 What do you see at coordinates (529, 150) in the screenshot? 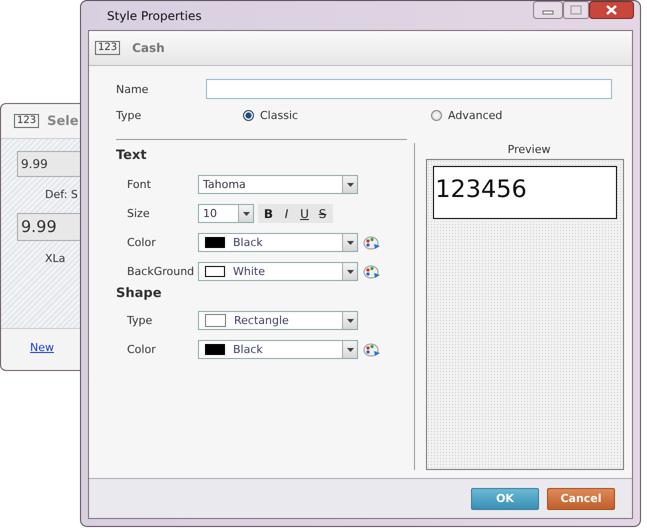
I see `preview-label: Preview` at bounding box center [529, 150].